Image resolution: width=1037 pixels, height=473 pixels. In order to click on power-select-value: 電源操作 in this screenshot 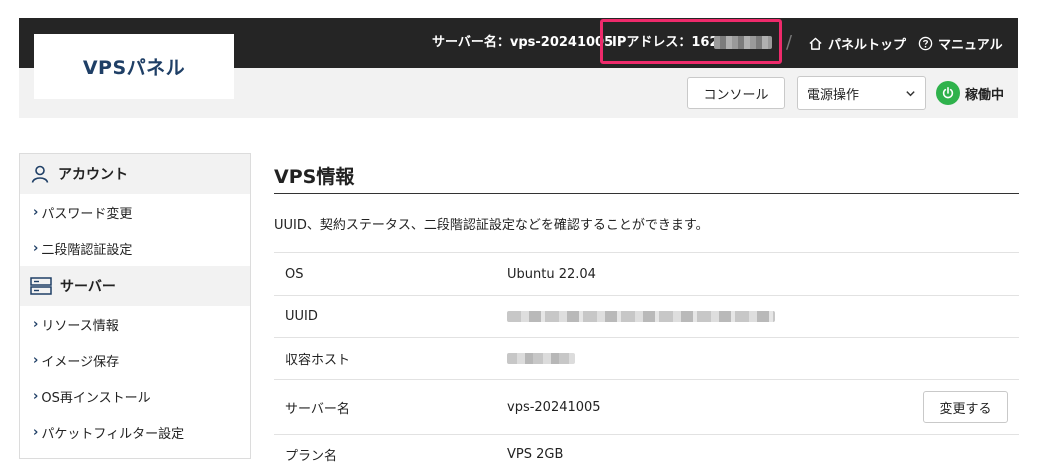, I will do `click(833, 95)`.